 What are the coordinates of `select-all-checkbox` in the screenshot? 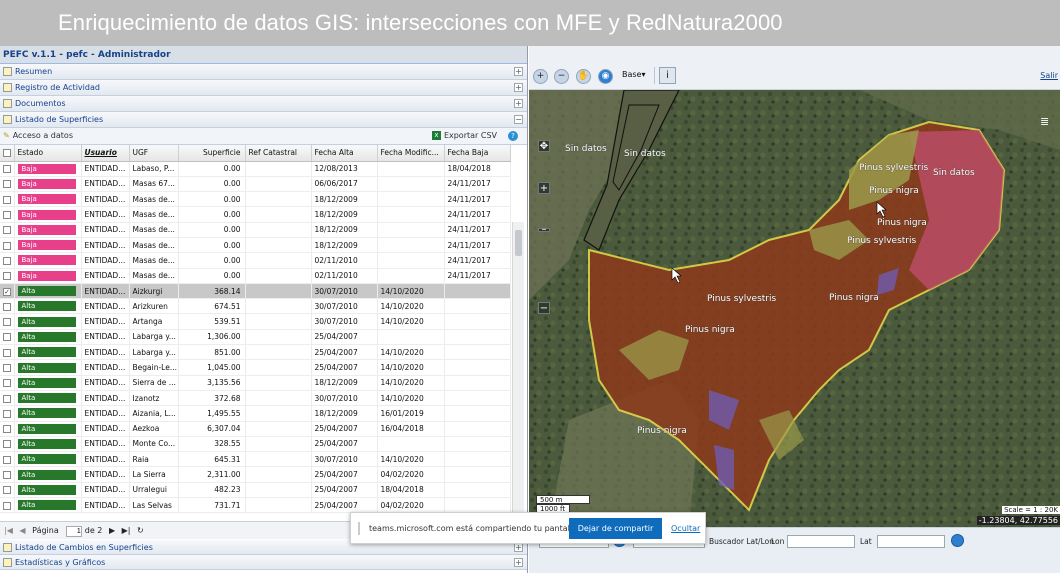 It's located at (7, 153).